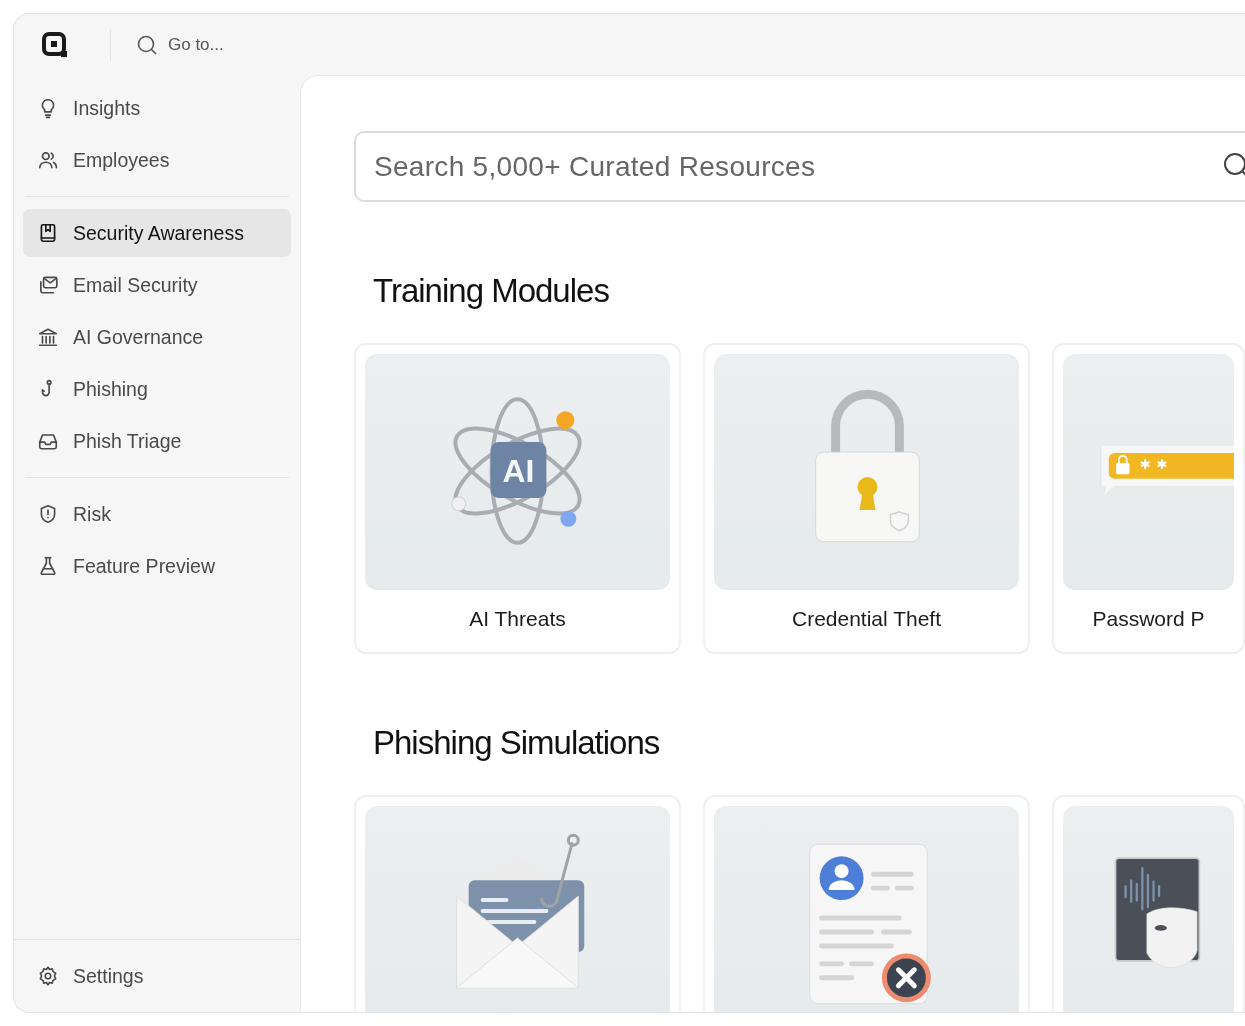 This screenshot has width=1245, height=1026. What do you see at coordinates (48, 160) in the screenshot?
I see `people-icon` at bounding box center [48, 160].